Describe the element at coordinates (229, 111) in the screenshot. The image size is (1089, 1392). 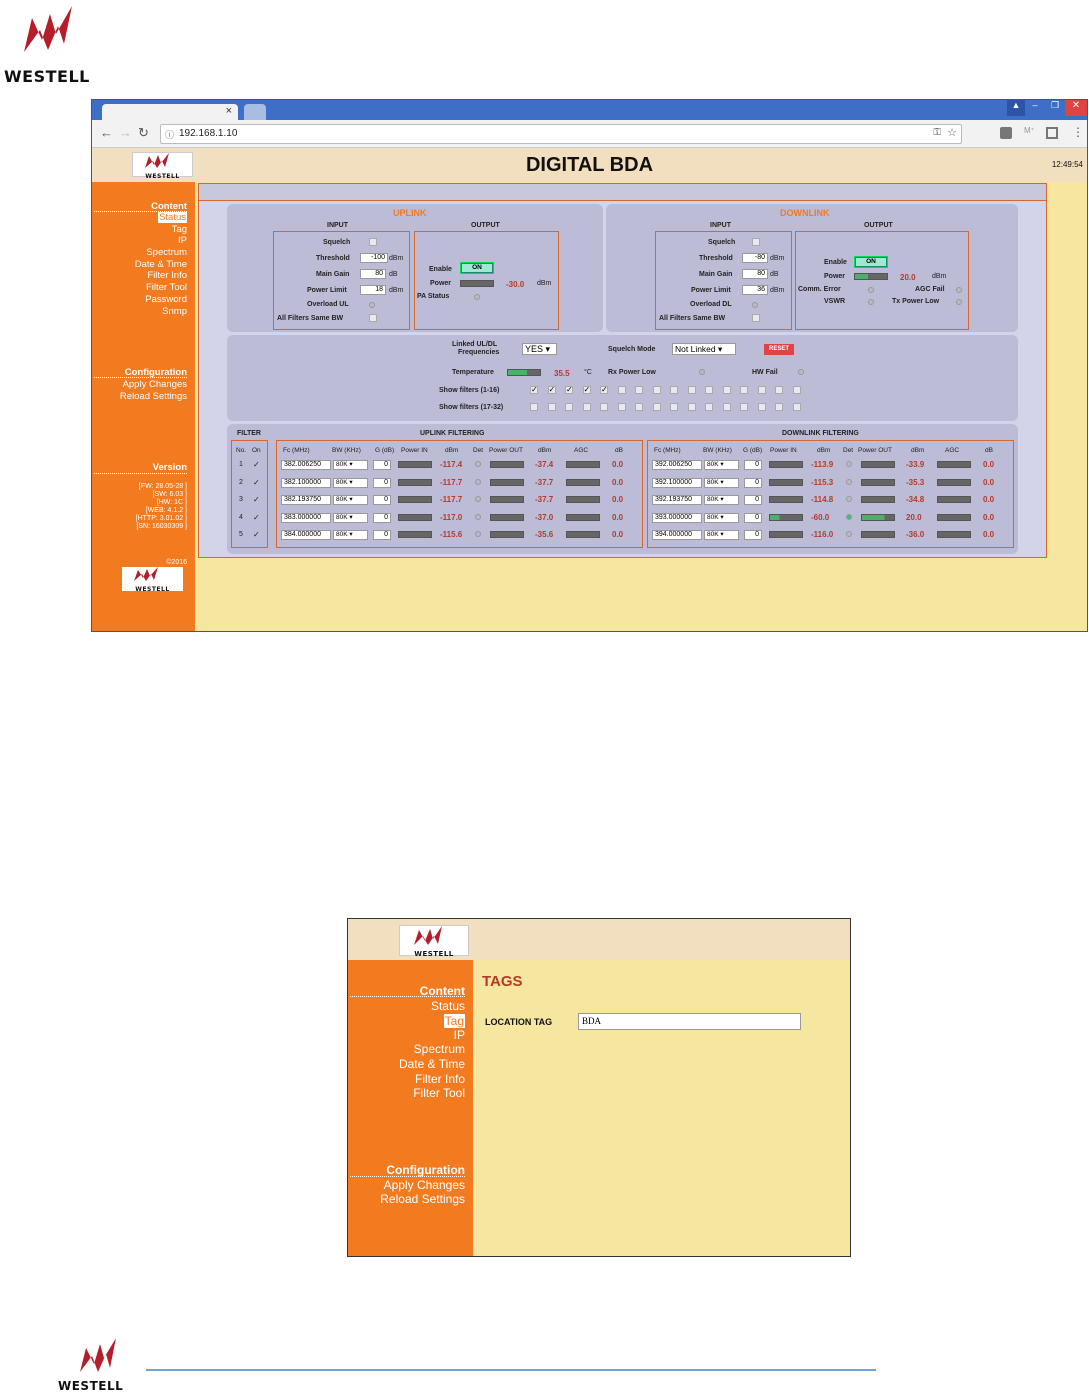
I see `tab-close-icon: ×` at that location.